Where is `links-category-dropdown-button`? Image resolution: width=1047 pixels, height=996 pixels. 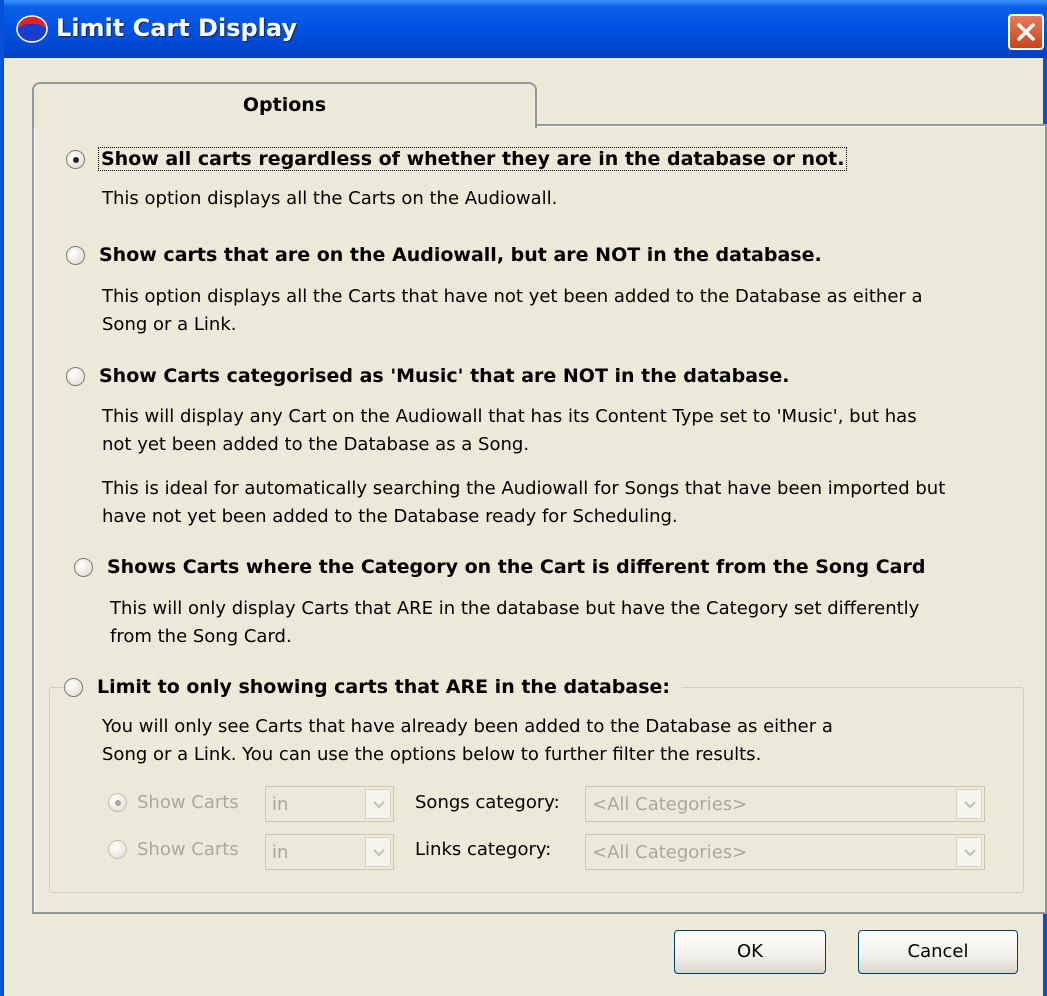 links-category-dropdown-button is located at coordinates (969, 852).